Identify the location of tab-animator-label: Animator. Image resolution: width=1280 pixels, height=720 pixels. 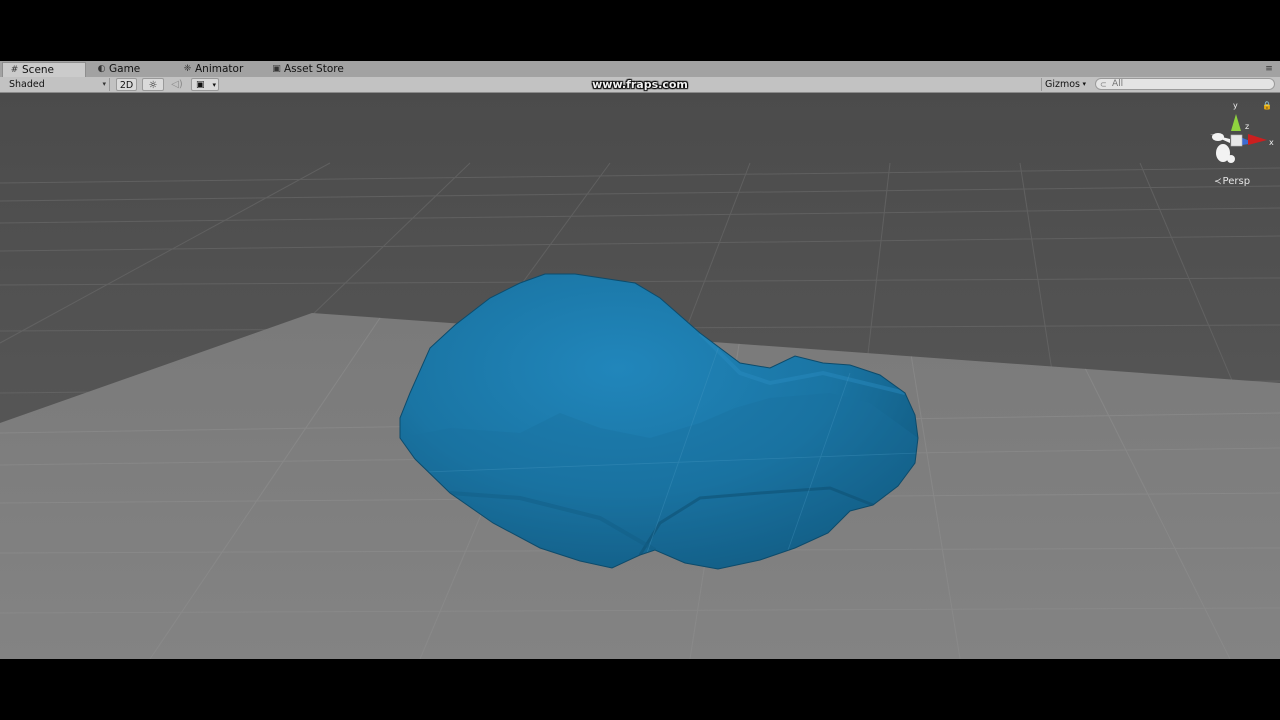
(219, 69).